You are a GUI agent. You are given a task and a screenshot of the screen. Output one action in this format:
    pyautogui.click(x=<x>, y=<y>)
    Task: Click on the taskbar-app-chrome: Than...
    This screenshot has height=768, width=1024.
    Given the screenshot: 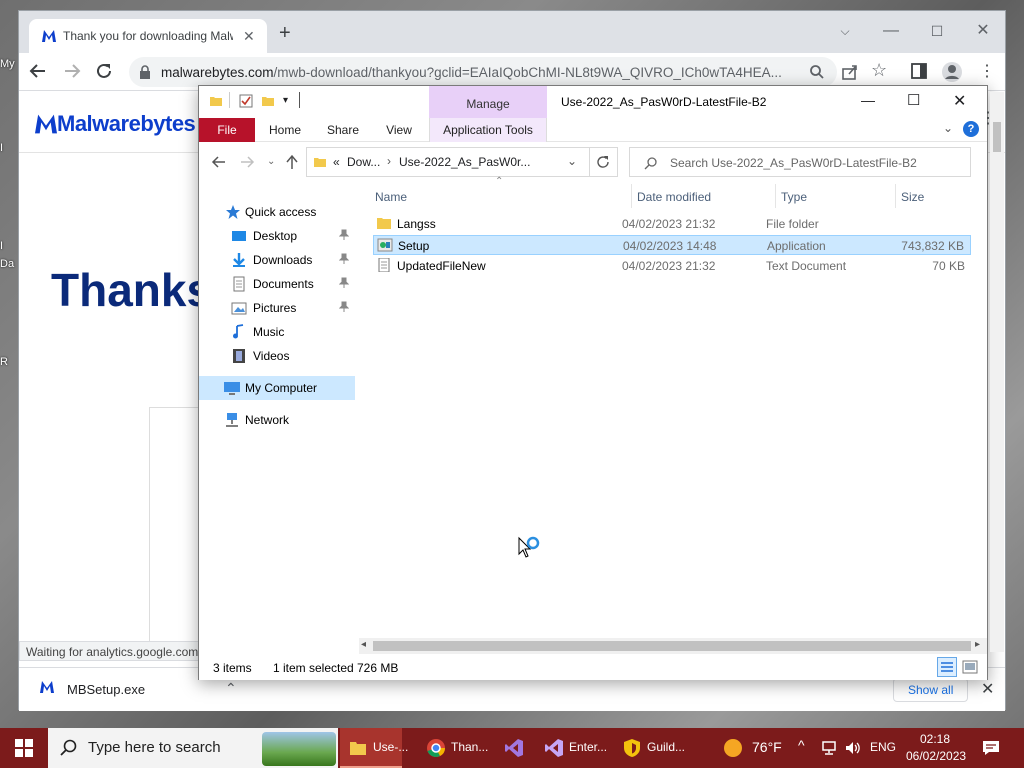 What is the action you would take?
    pyautogui.click(x=453, y=748)
    